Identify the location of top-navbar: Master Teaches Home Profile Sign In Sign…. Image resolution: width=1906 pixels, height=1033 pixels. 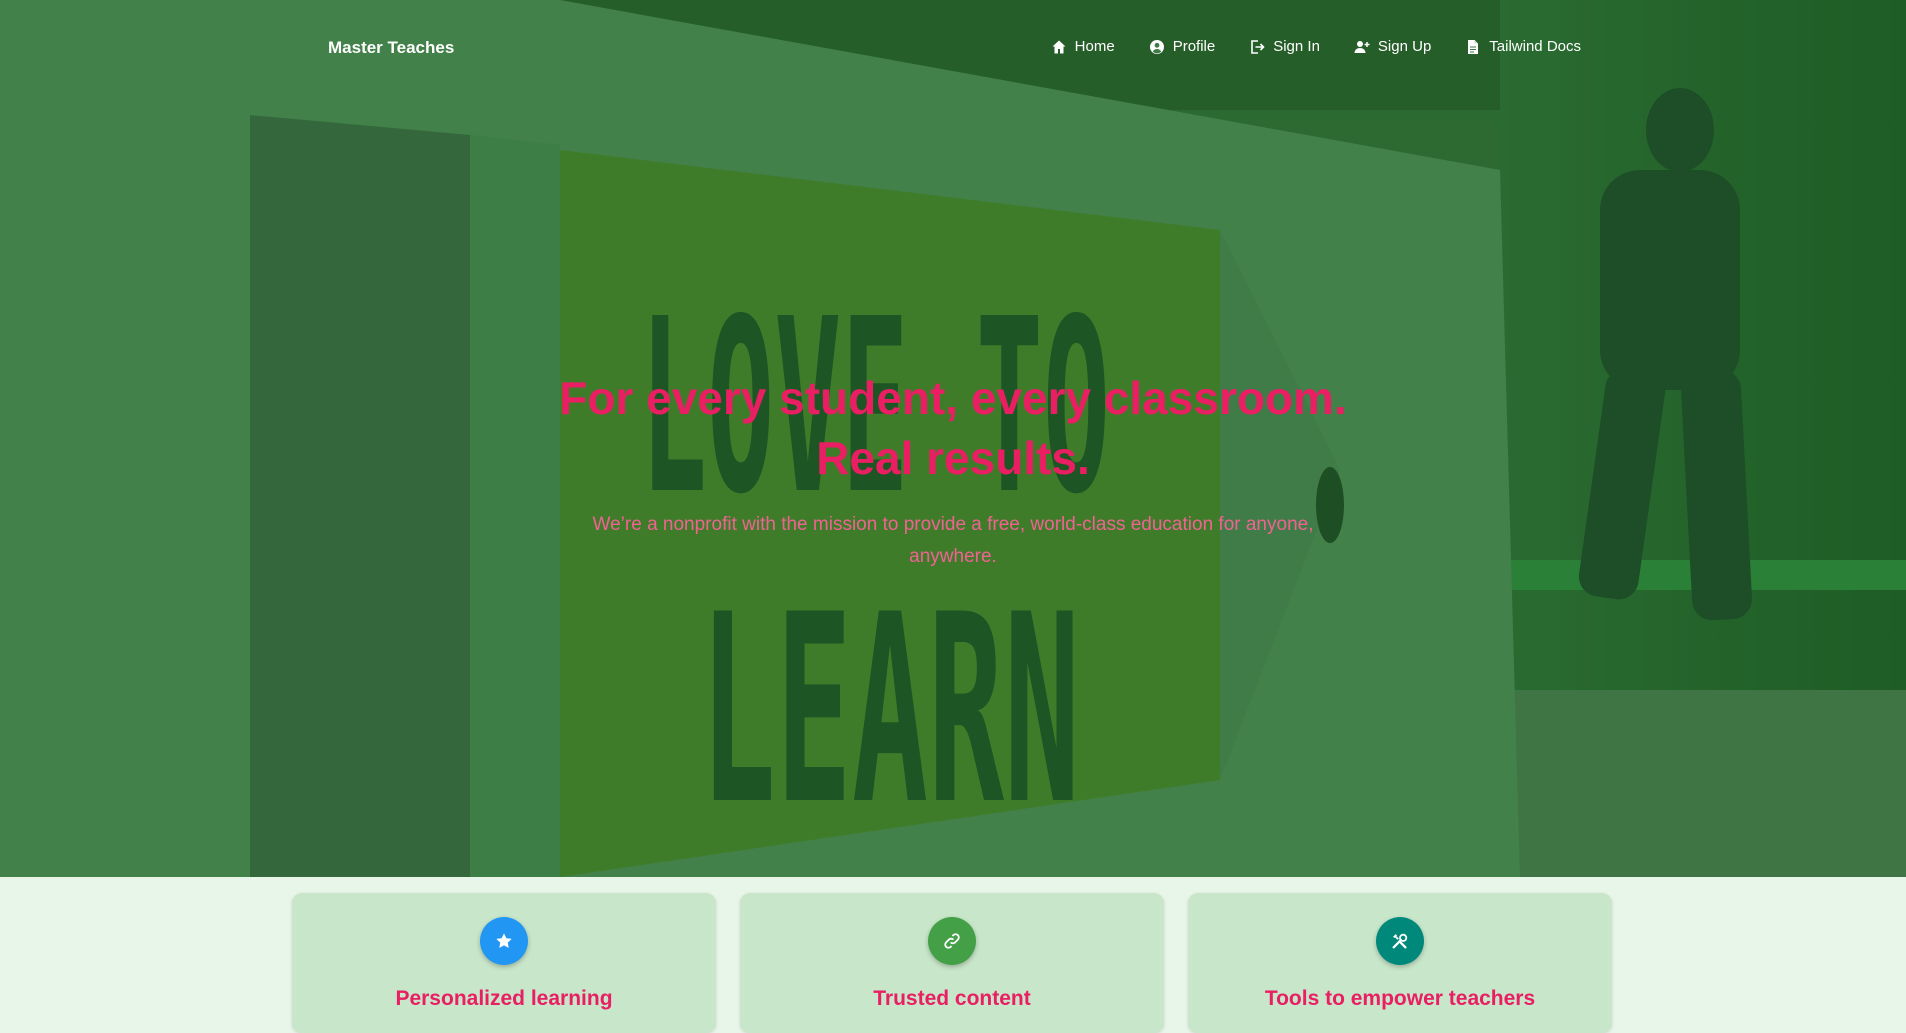
(953, 47).